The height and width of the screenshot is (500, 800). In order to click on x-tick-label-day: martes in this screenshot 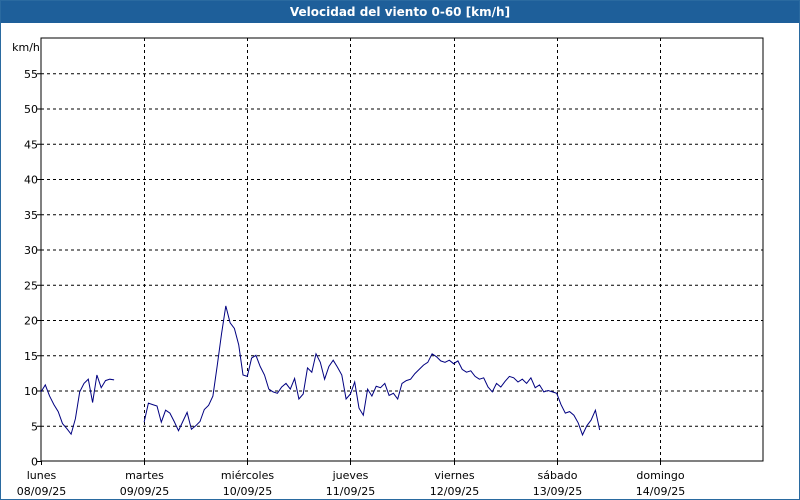, I will do `click(144, 475)`.